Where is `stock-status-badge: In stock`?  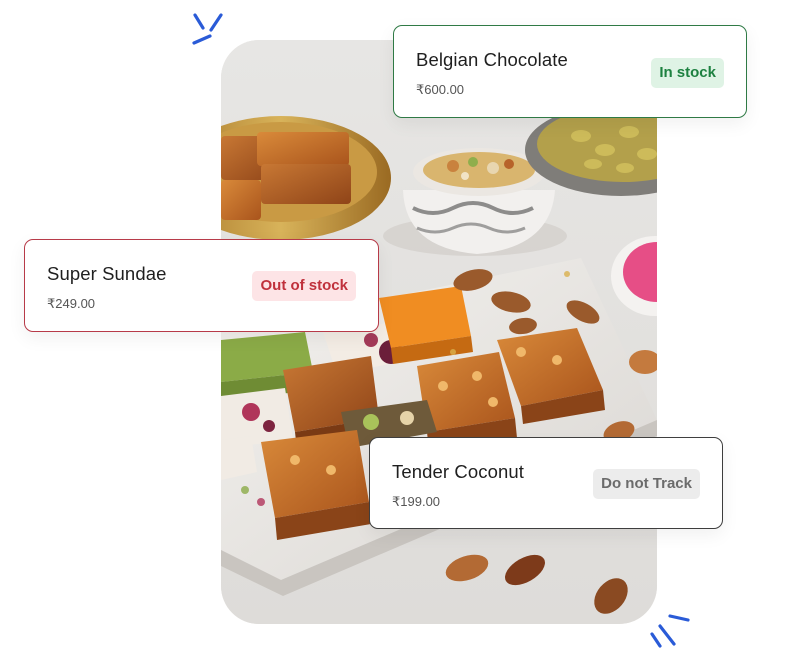
stock-status-badge: In stock is located at coordinates (687, 73).